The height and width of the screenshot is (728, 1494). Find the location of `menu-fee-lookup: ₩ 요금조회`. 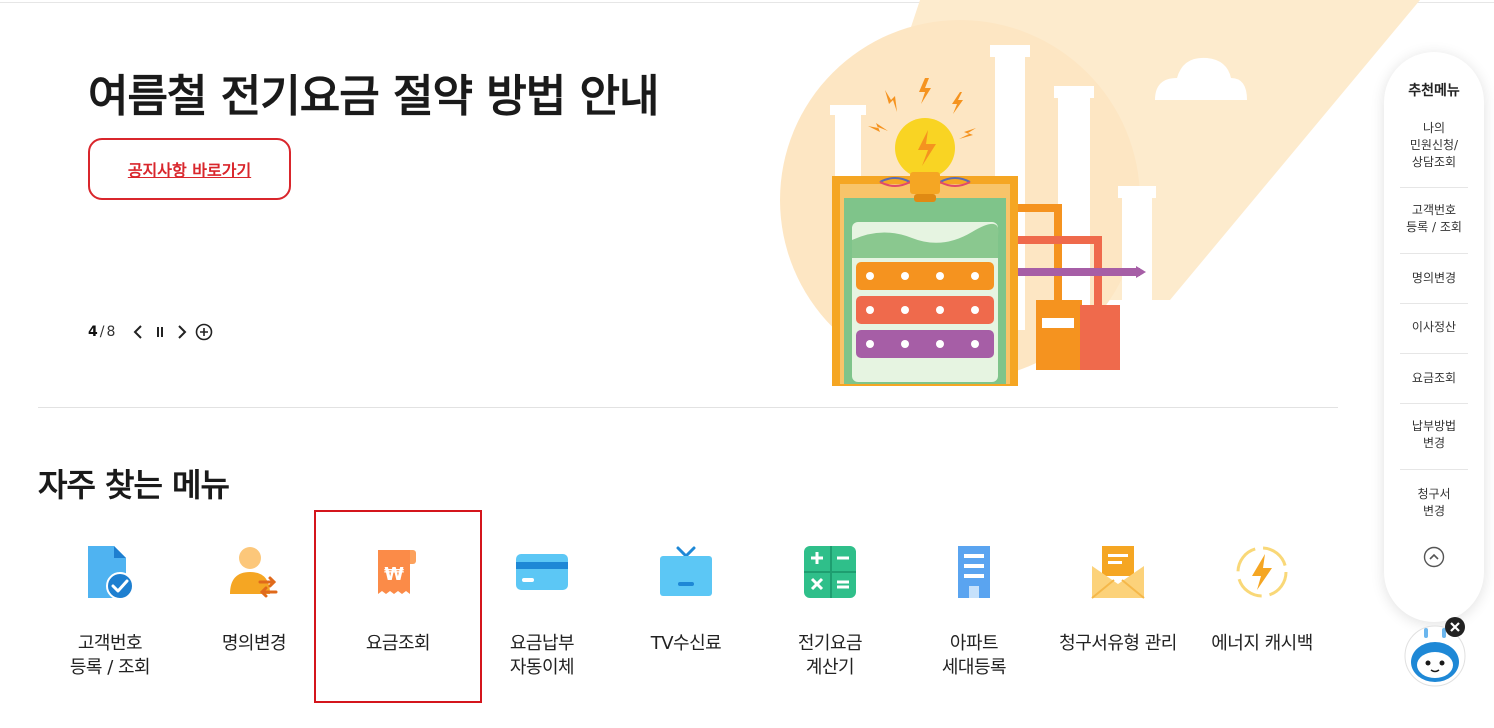

menu-fee-lookup: ₩ 요금조회 is located at coordinates (398, 610).